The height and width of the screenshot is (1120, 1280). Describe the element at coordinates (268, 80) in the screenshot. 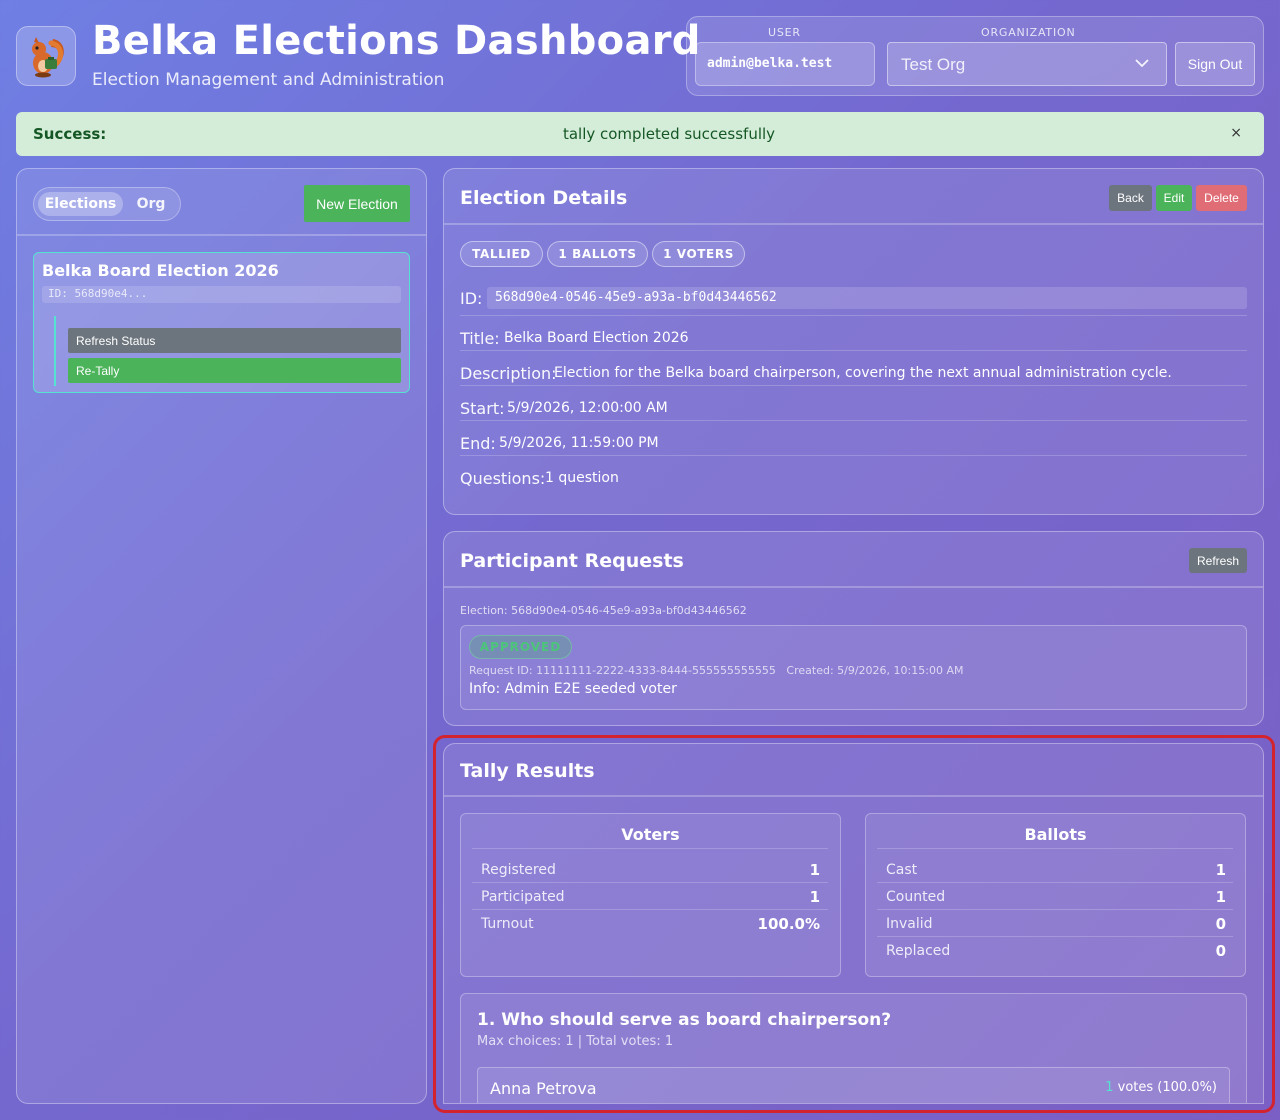

I see `app-subtitle: Election Management and Administration` at that location.